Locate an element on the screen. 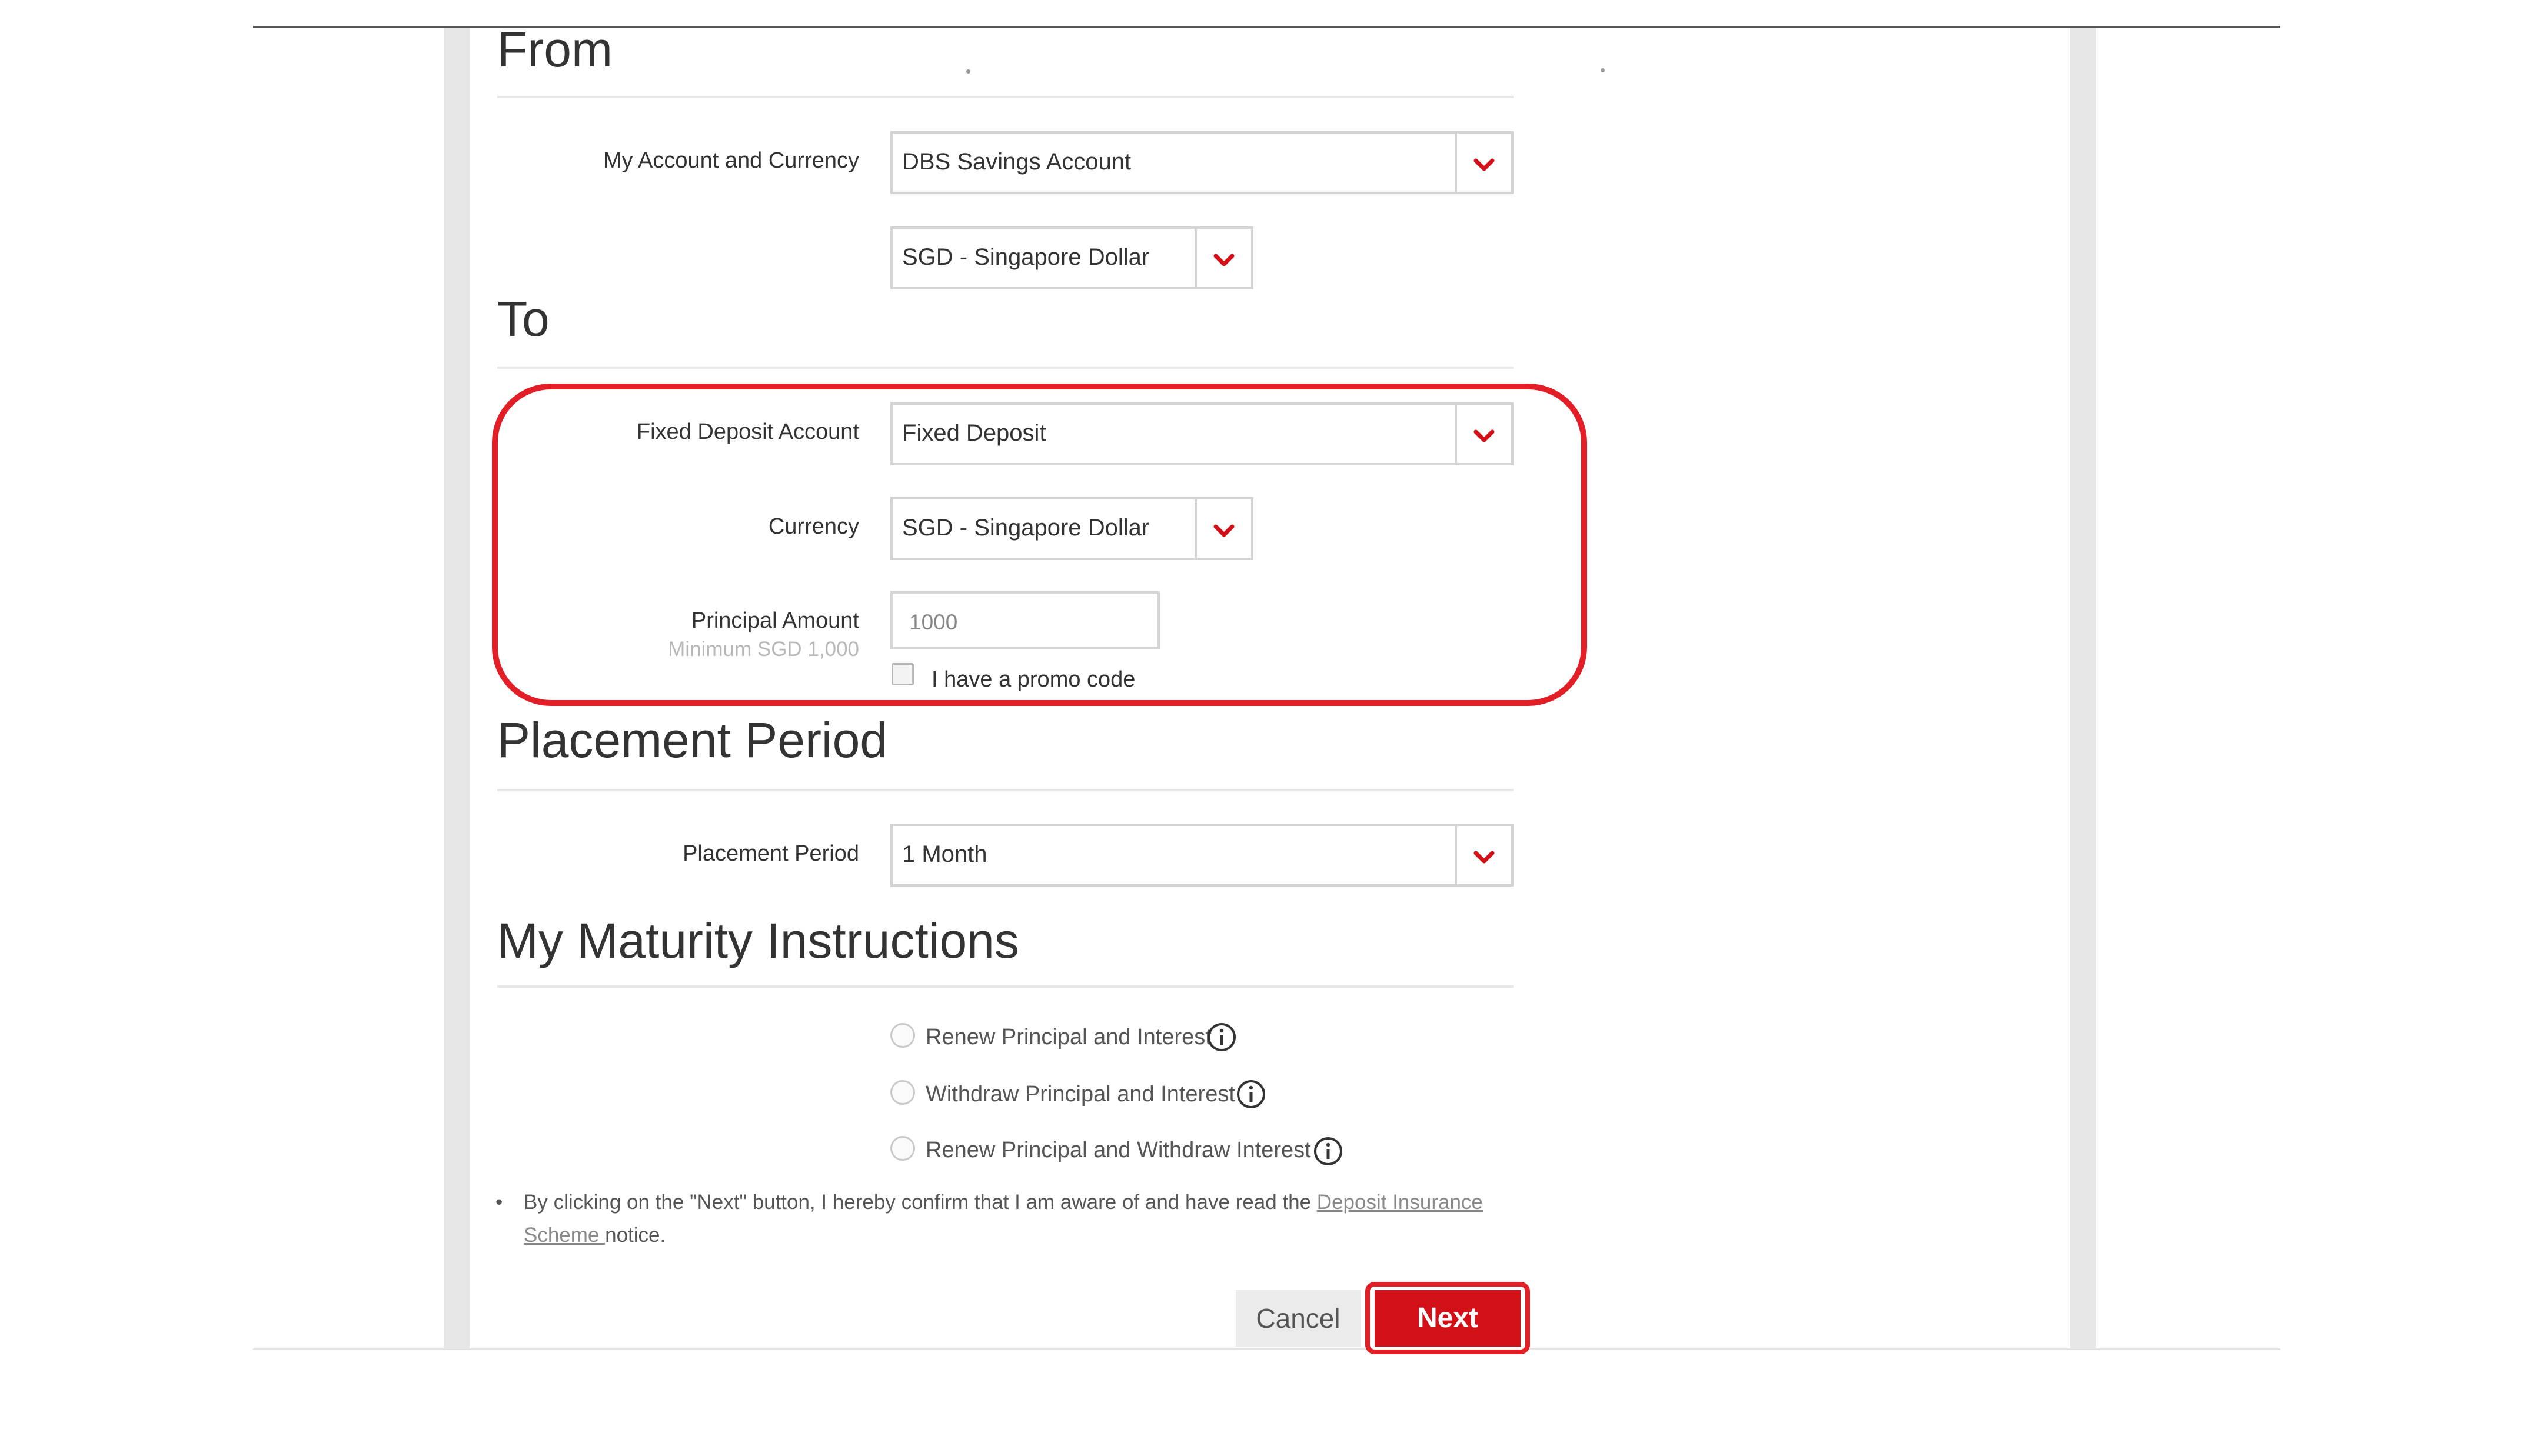  maturity-section-title: My Maturity Instructions is located at coordinates (758, 940).